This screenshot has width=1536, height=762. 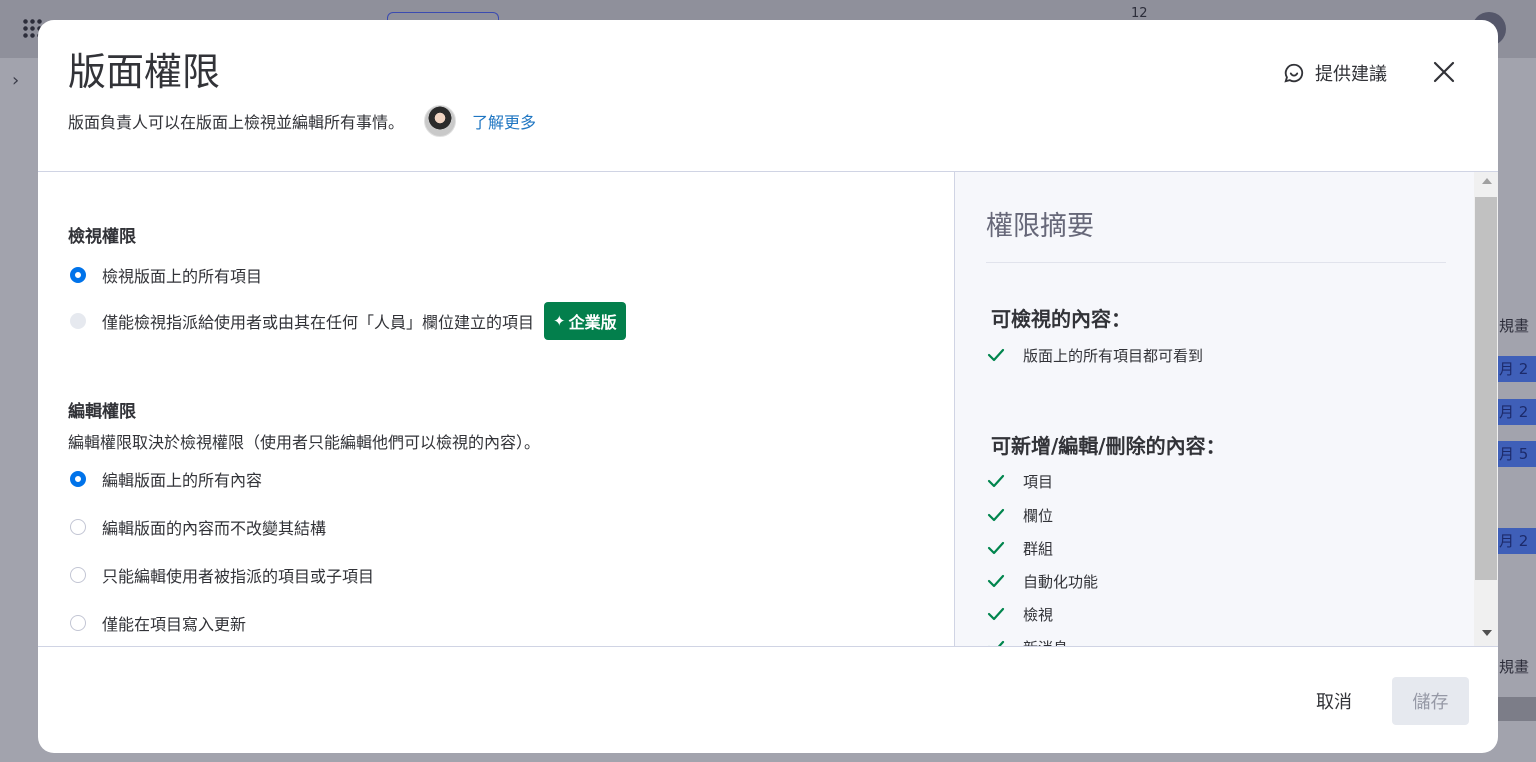 I want to click on check-label: 項目, so click(x=1038, y=481).